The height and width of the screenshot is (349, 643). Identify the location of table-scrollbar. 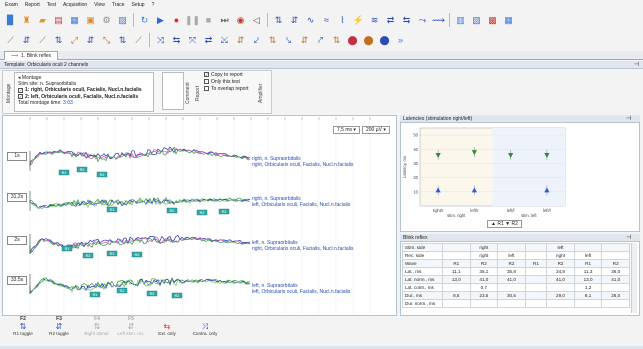
(634, 278).